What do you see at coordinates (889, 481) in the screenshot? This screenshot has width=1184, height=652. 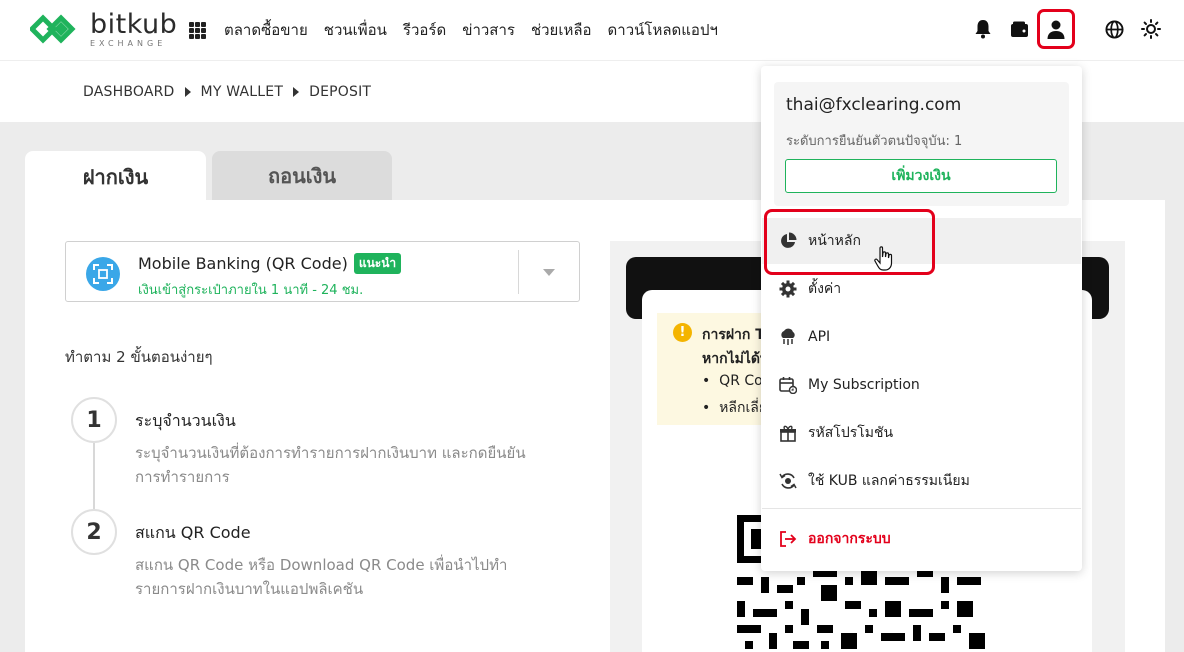 I see `menu-item-kub-fee-label: ใช้ KUB แลกค่าธรรมเนียม` at bounding box center [889, 481].